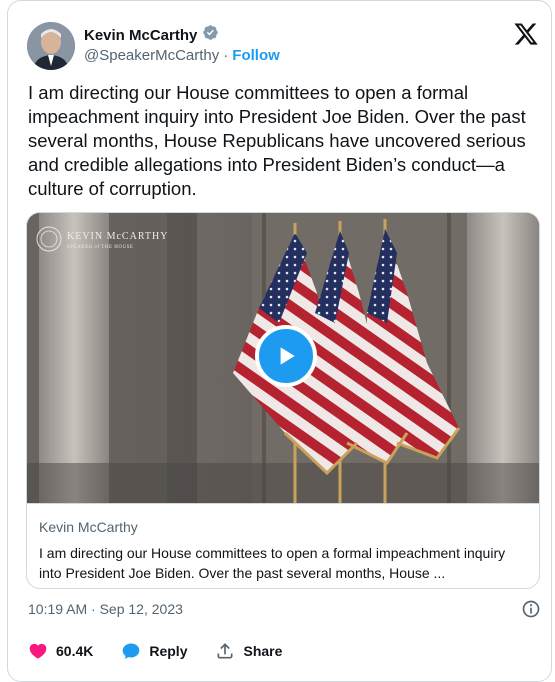  What do you see at coordinates (118, 236) in the screenshot?
I see `watermark-name: KEVIN McCARTHY` at bounding box center [118, 236].